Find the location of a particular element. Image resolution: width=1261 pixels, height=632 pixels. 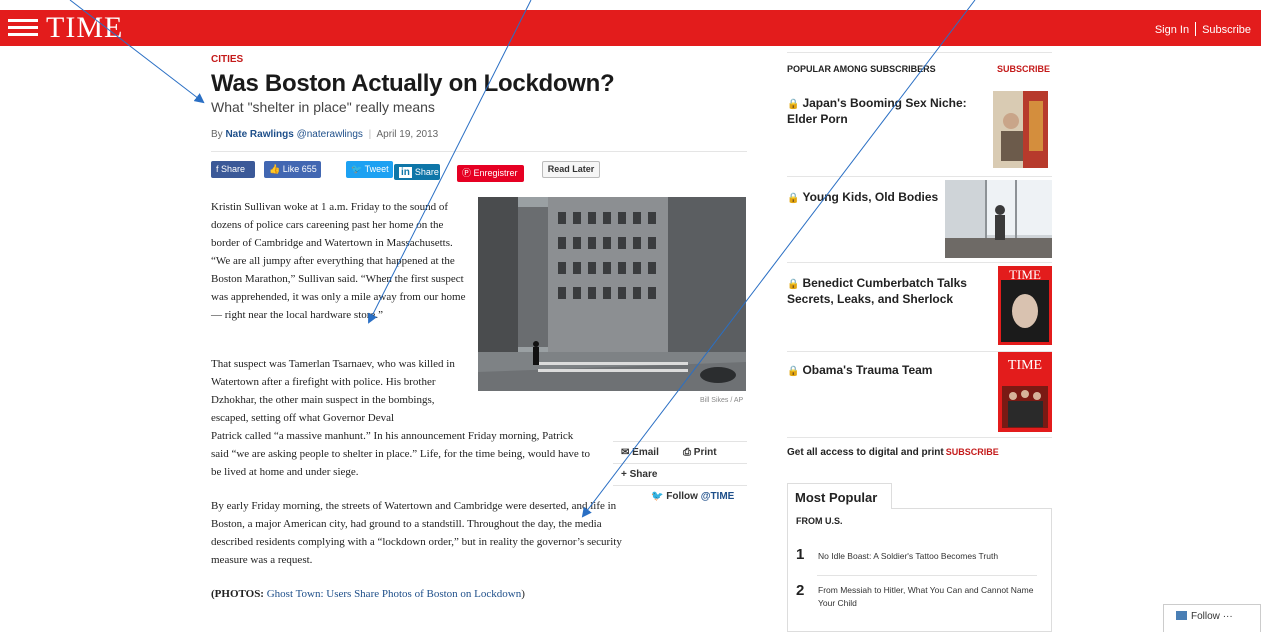

most-popular-section-label: FROM U.S. is located at coordinates (819, 521).